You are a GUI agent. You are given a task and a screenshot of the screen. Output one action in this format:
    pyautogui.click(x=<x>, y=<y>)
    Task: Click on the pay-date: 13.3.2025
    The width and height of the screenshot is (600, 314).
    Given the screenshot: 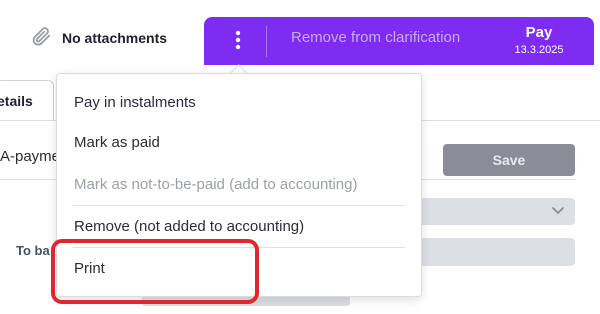 What is the action you would take?
    pyautogui.click(x=539, y=50)
    